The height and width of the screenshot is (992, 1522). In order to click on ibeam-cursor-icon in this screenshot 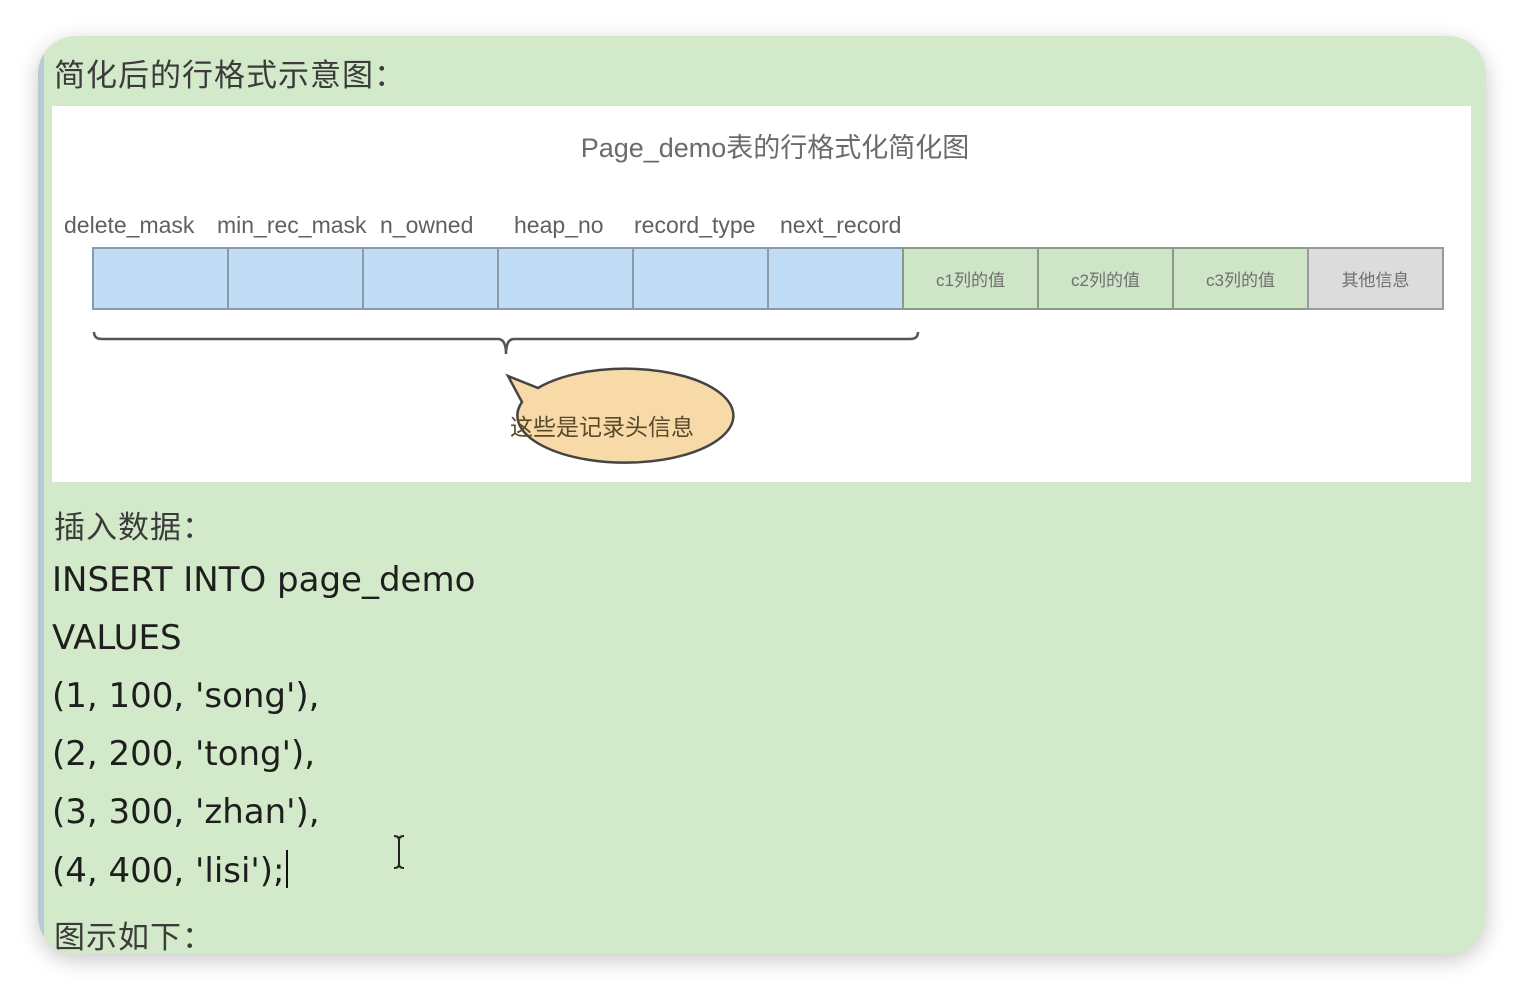, I will do `click(399, 852)`.